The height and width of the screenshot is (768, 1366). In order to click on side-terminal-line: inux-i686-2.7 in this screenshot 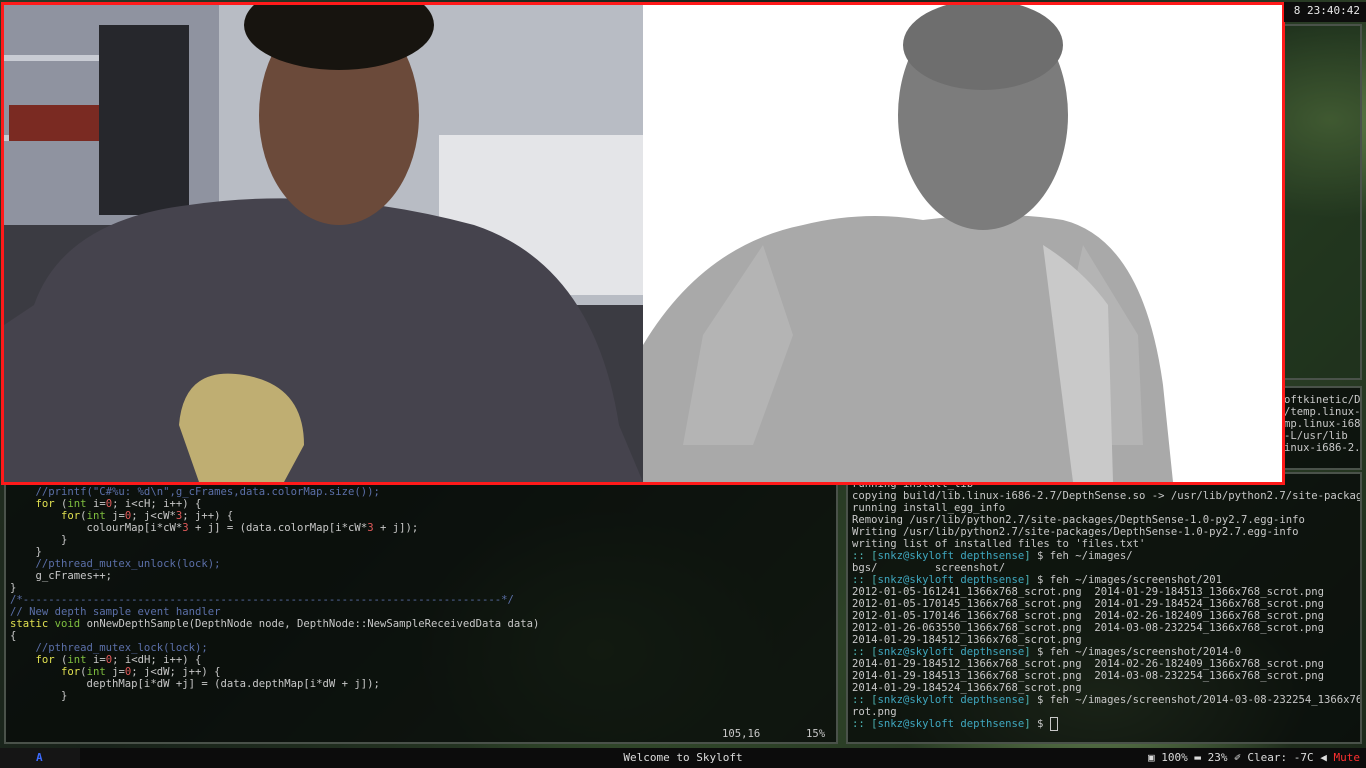, I will do `click(1323, 448)`.